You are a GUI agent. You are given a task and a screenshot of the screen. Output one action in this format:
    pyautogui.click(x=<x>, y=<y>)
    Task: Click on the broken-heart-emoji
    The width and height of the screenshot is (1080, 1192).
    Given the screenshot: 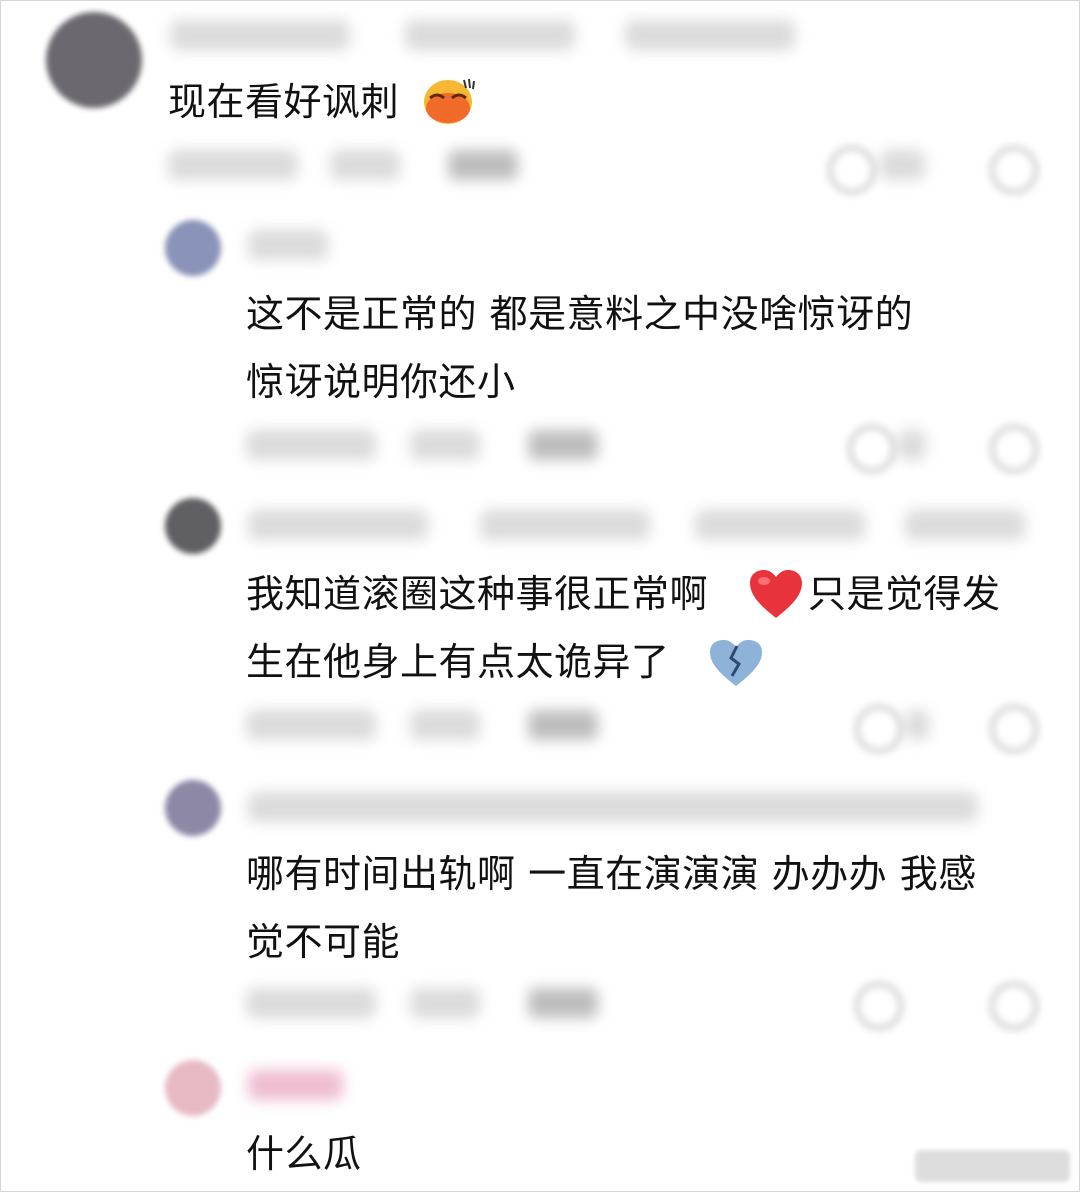 What is the action you would take?
    pyautogui.click(x=736, y=663)
    